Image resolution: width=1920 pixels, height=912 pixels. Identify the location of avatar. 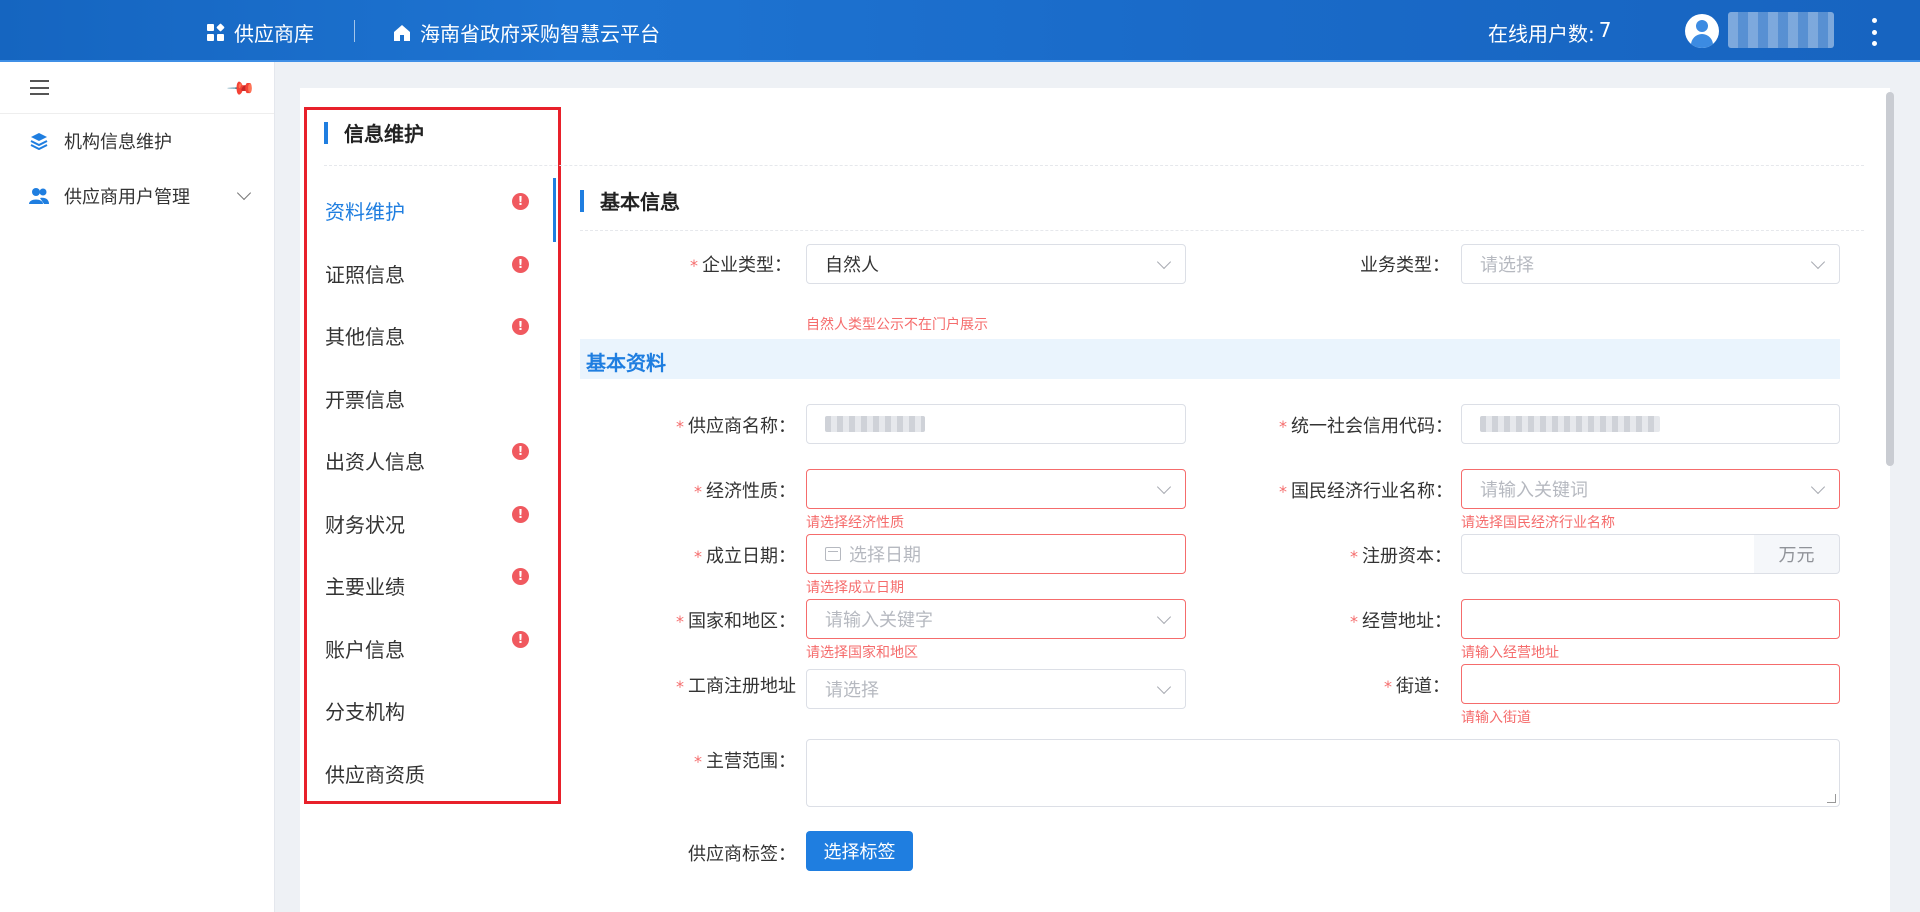
(1702, 31).